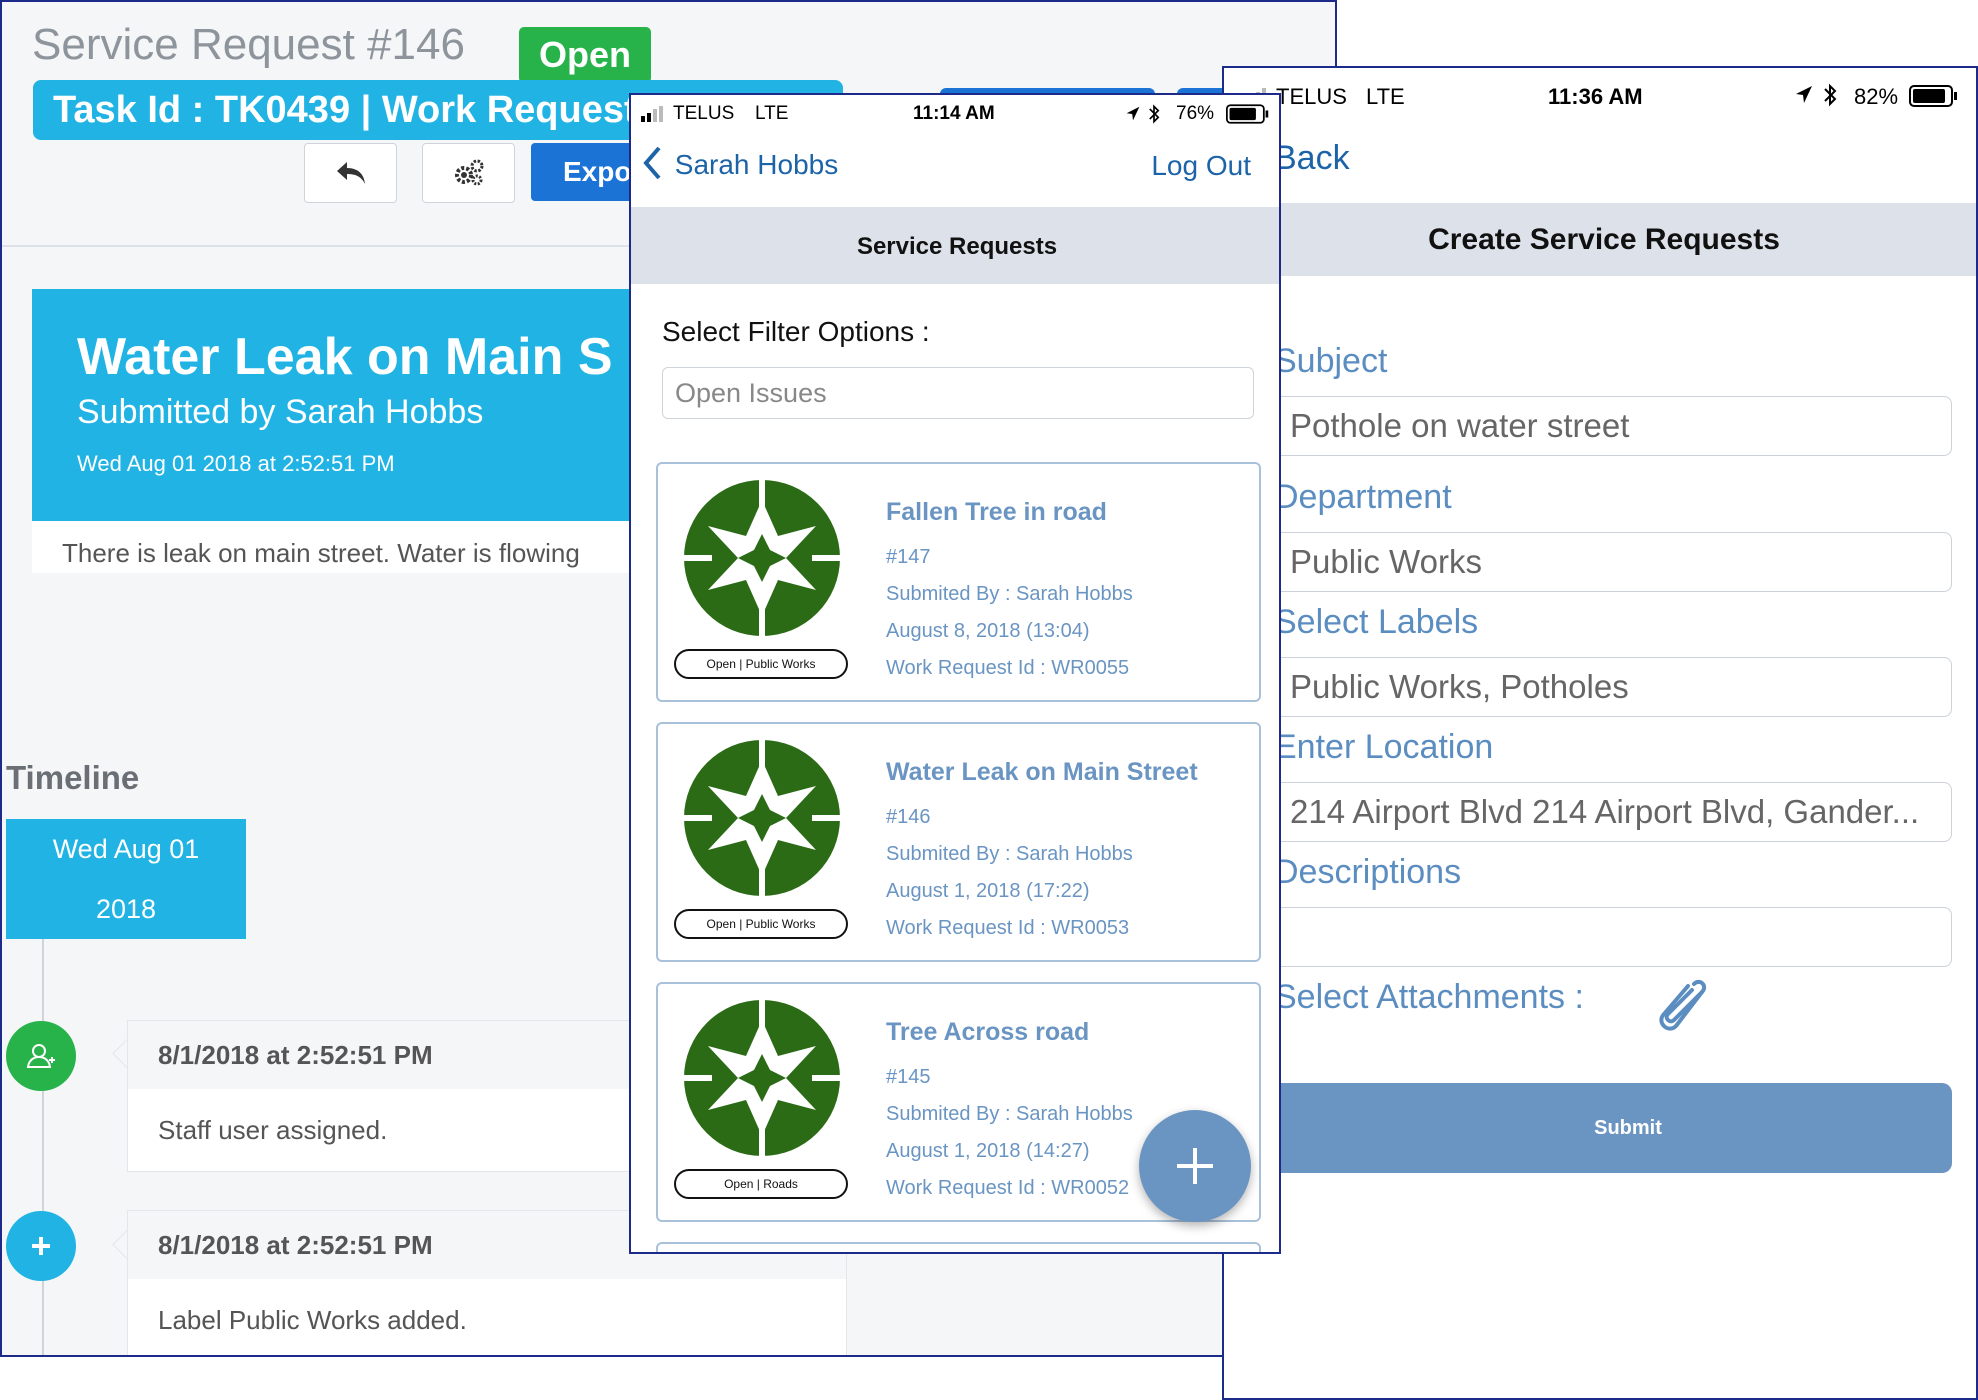 This screenshot has height=1400, width=1978. I want to click on paperclip-icon, so click(1681, 1005).